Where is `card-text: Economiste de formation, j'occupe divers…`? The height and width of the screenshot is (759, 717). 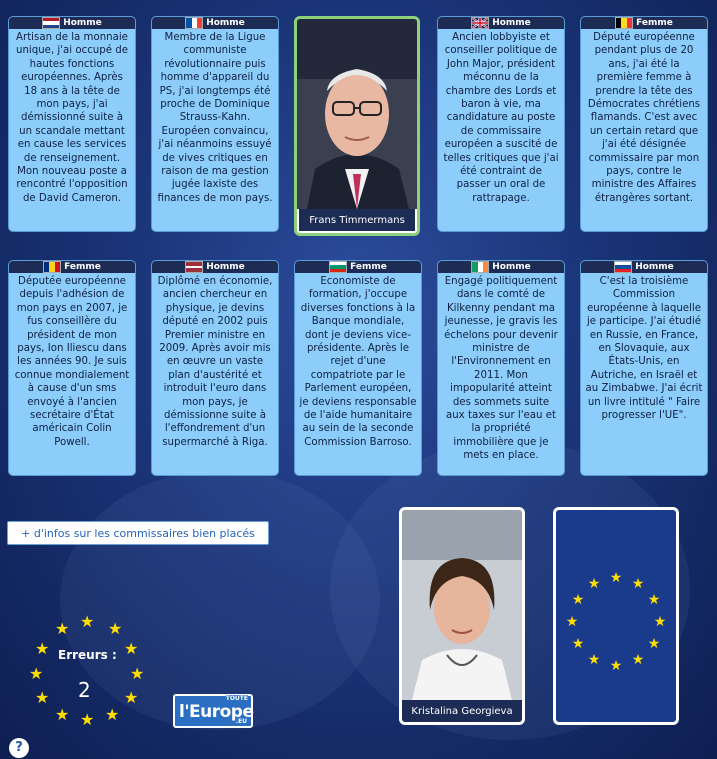 card-text: Economiste de formation, j'occupe divers… is located at coordinates (358, 362).